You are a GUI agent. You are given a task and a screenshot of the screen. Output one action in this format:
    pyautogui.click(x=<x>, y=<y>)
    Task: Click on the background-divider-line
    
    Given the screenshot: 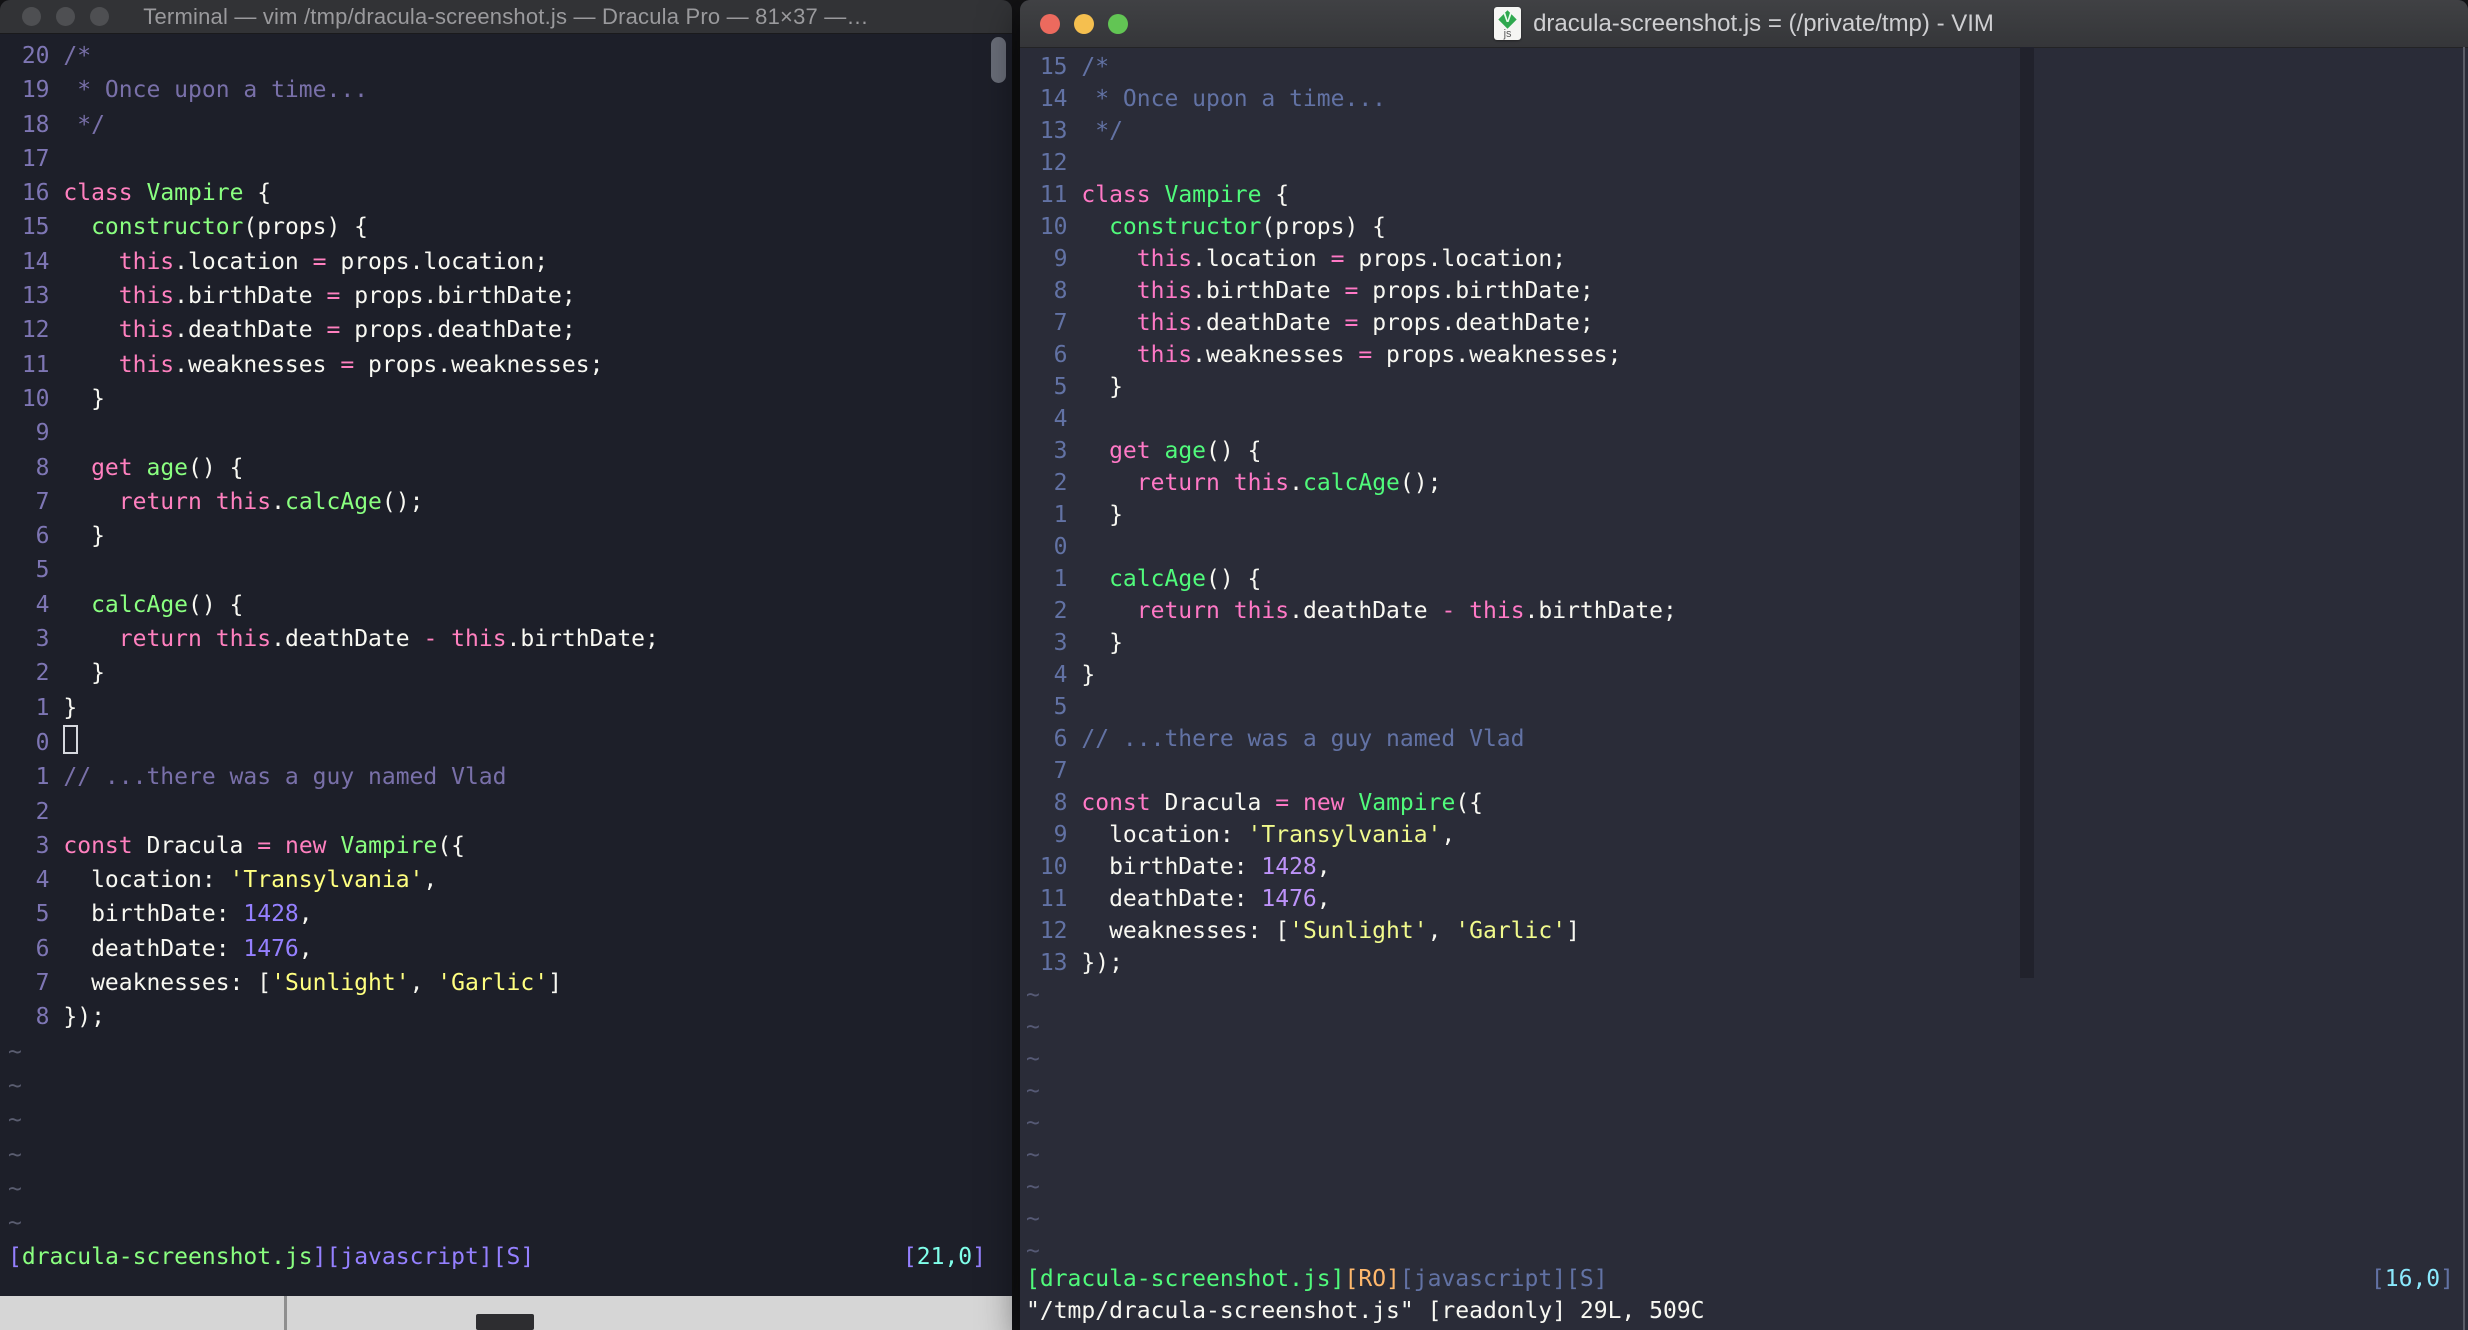 What is the action you would take?
    pyautogui.click(x=285, y=1313)
    